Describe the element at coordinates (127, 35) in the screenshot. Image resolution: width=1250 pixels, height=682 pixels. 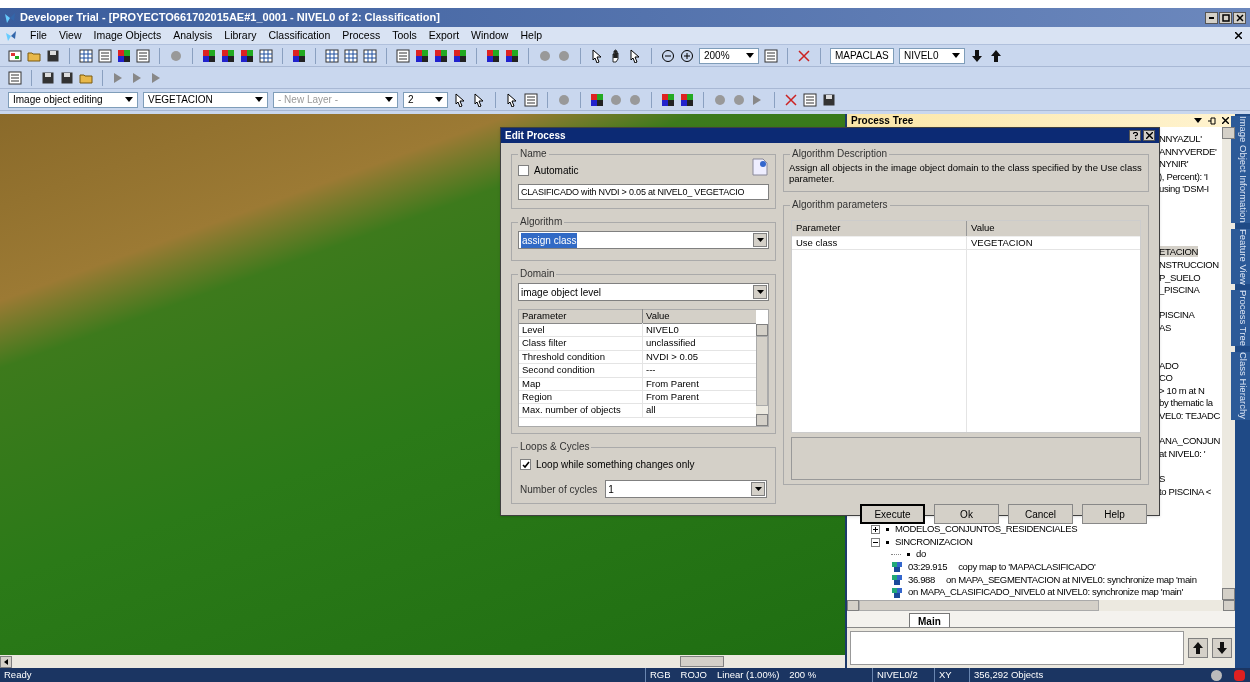
I see `menu-item: Image Objects` at that location.